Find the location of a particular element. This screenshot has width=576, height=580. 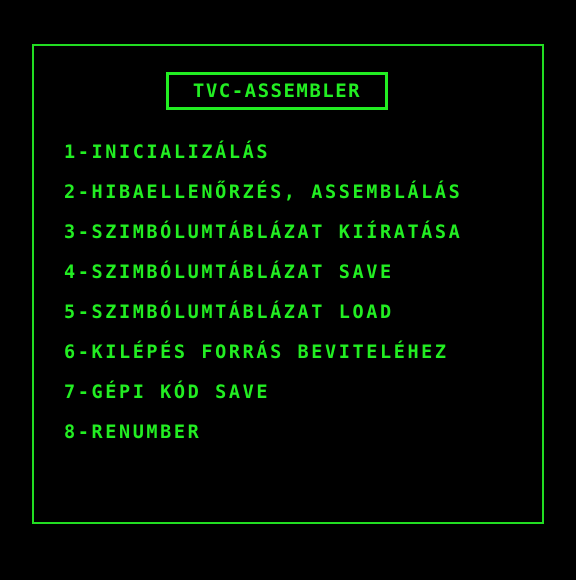

title-box: TVC-ASSEMBLER is located at coordinates (277, 91).